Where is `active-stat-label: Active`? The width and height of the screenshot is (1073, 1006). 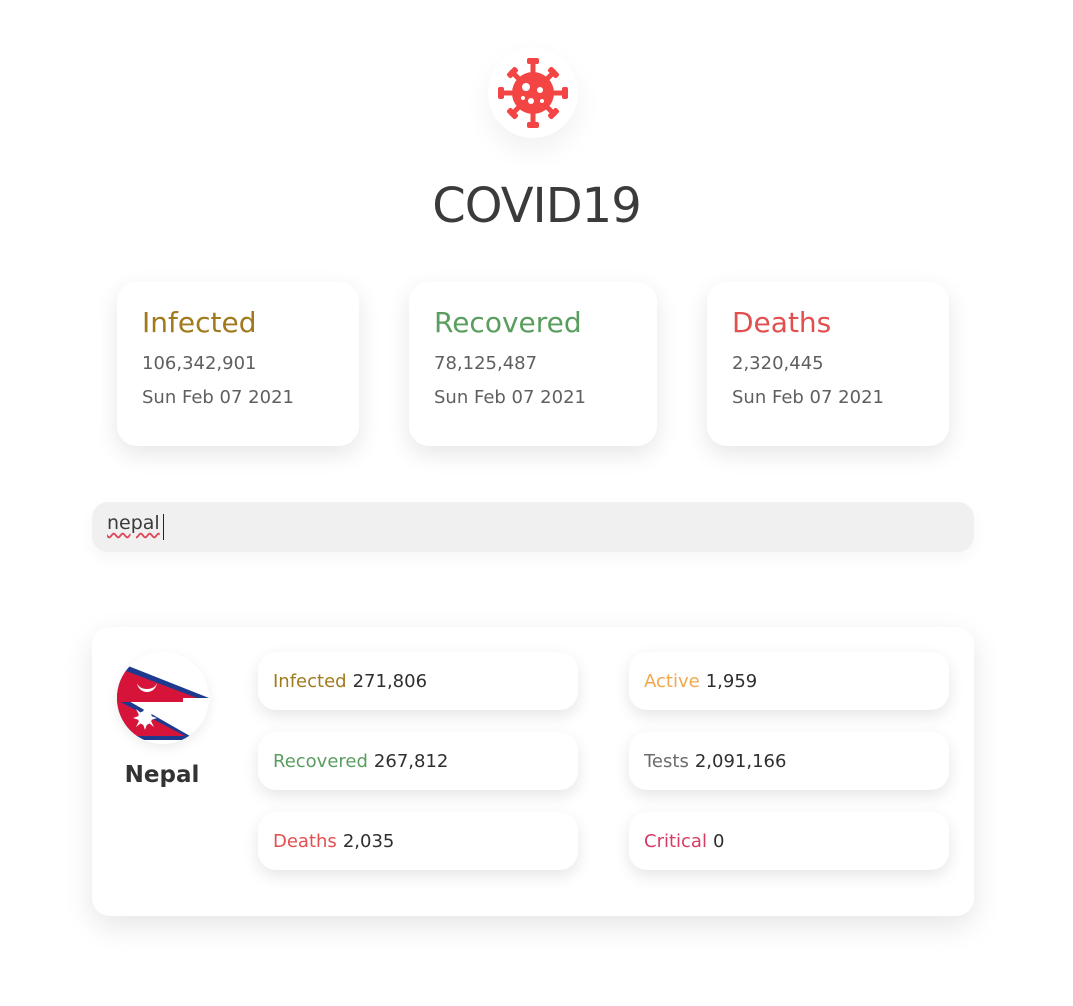 active-stat-label: Active is located at coordinates (672, 681).